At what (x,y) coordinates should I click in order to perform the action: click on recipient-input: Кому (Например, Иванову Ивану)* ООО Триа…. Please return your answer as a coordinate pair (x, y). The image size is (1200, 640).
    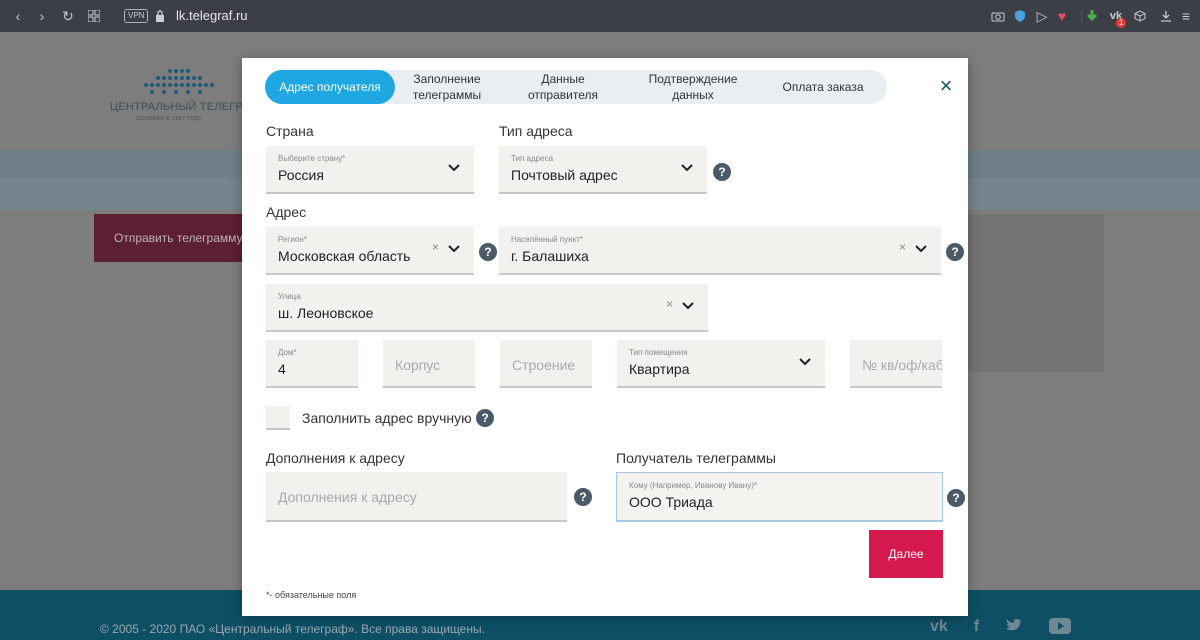
    Looking at the image, I should click on (779, 497).